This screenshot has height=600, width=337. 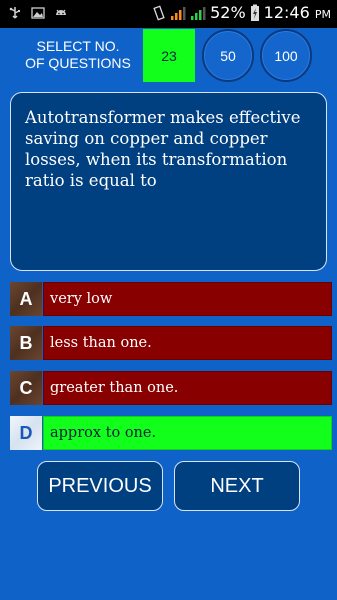 I want to click on clock: 12:46 PM, so click(x=297, y=12).